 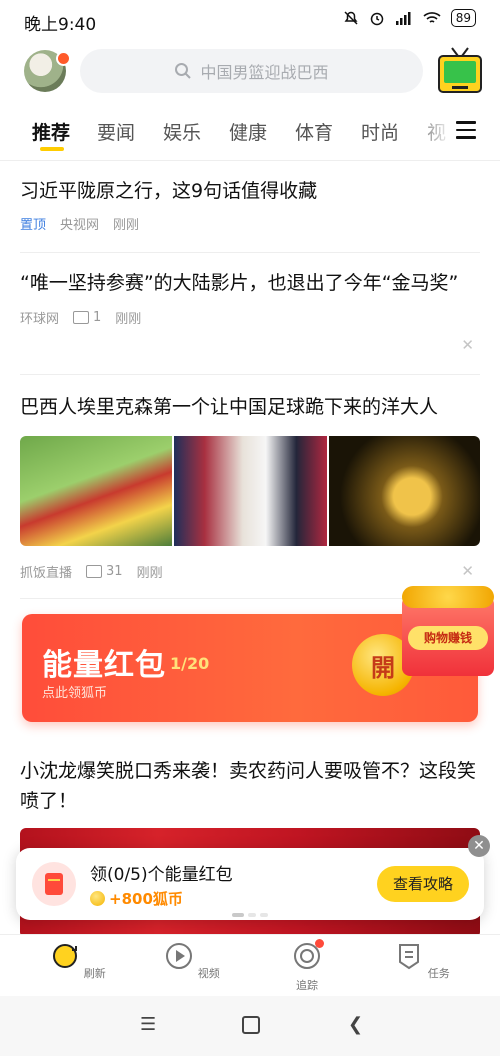 I want to click on article-meta: 置顶 央视网 刚刚, so click(x=250, y=223).